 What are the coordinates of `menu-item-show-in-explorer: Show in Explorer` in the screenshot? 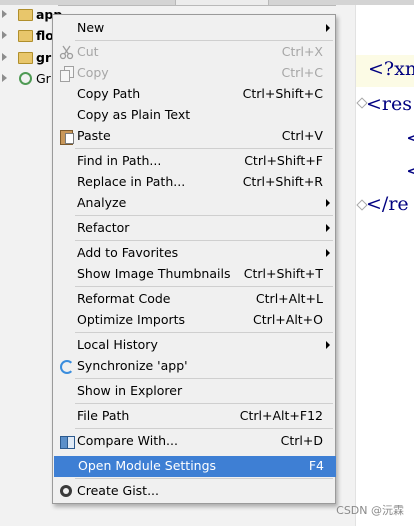 It's located at (194, 391).